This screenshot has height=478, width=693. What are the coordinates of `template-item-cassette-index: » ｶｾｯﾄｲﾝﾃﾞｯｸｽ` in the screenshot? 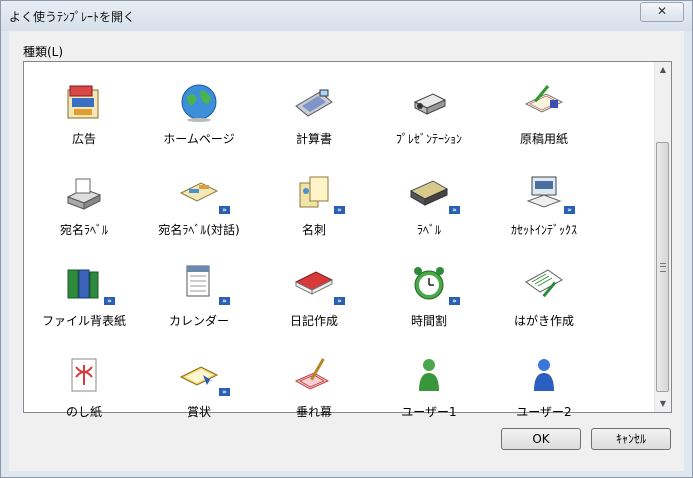 It's located at (544, 205).